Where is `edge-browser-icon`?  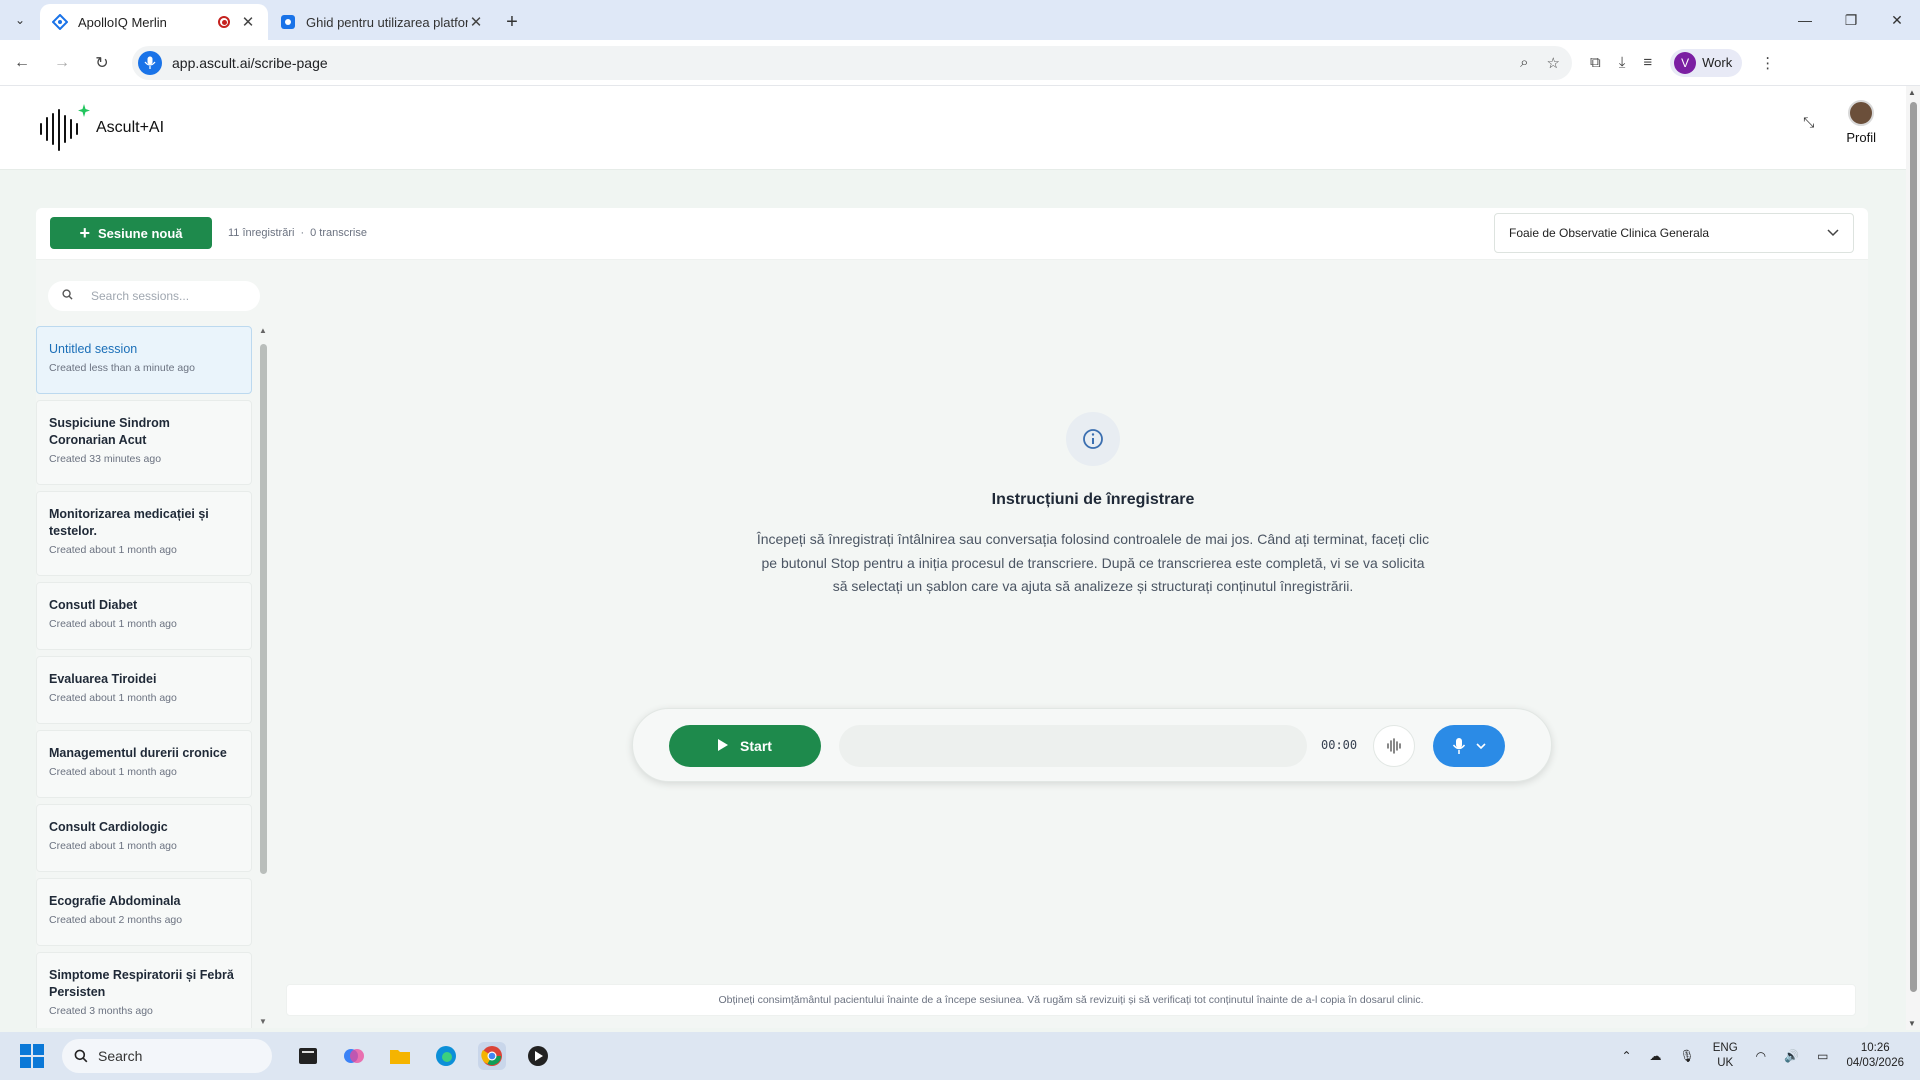 edge-browser-icon is located at coordinates (446, 1056).